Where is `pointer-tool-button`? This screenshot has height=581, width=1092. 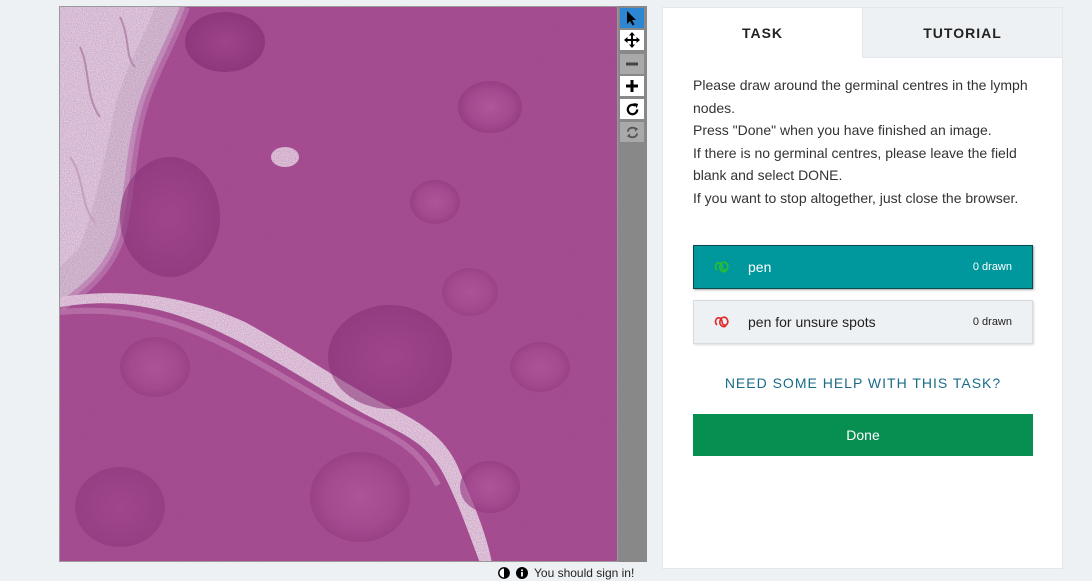
pointer-tool-button is located at coordinates (632, 18).